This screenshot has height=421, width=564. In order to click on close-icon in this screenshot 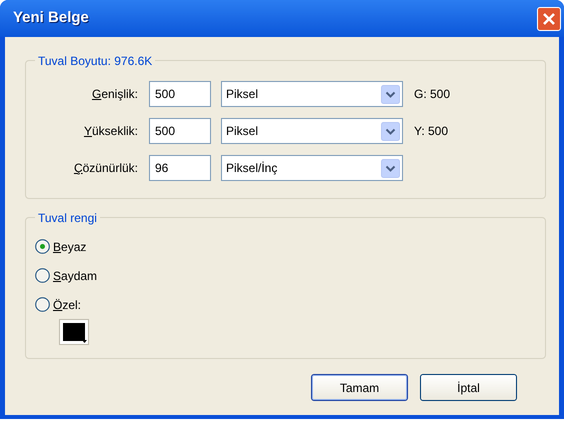, I will do `click(549, 19)`.